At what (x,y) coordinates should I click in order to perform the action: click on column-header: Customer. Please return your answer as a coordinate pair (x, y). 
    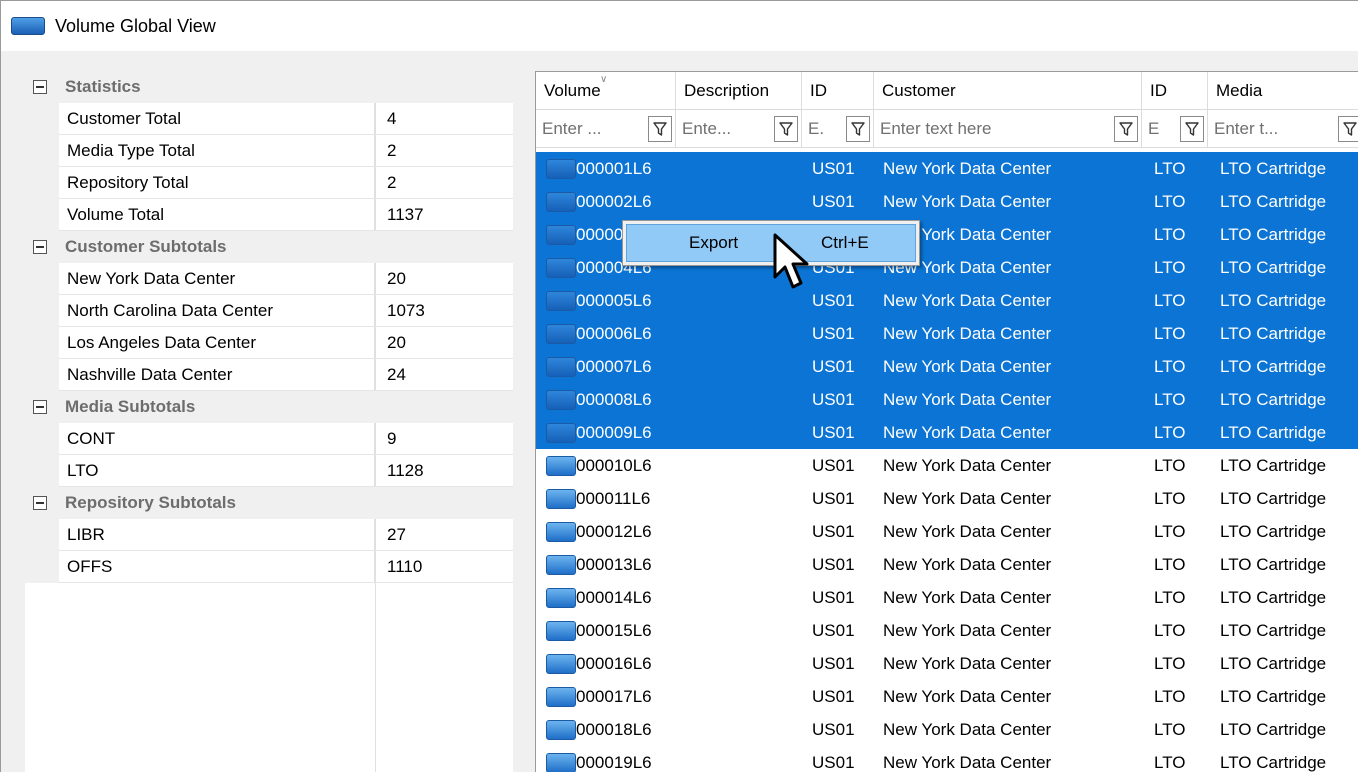
    Looking at the image, I should click on (1008, 91).